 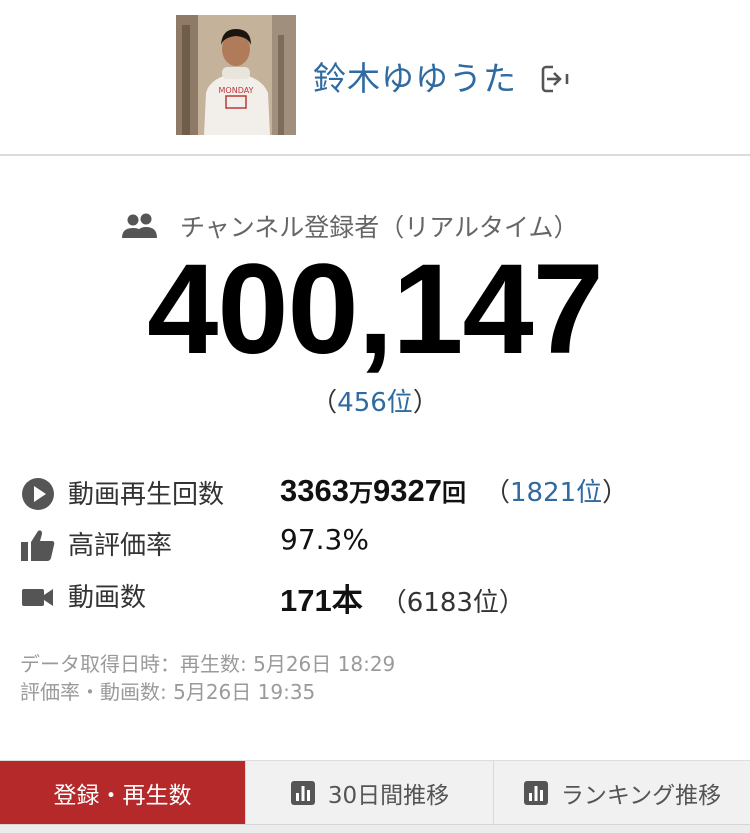 I want to click on views-rank-close: ）, so click(x=615, y=493).